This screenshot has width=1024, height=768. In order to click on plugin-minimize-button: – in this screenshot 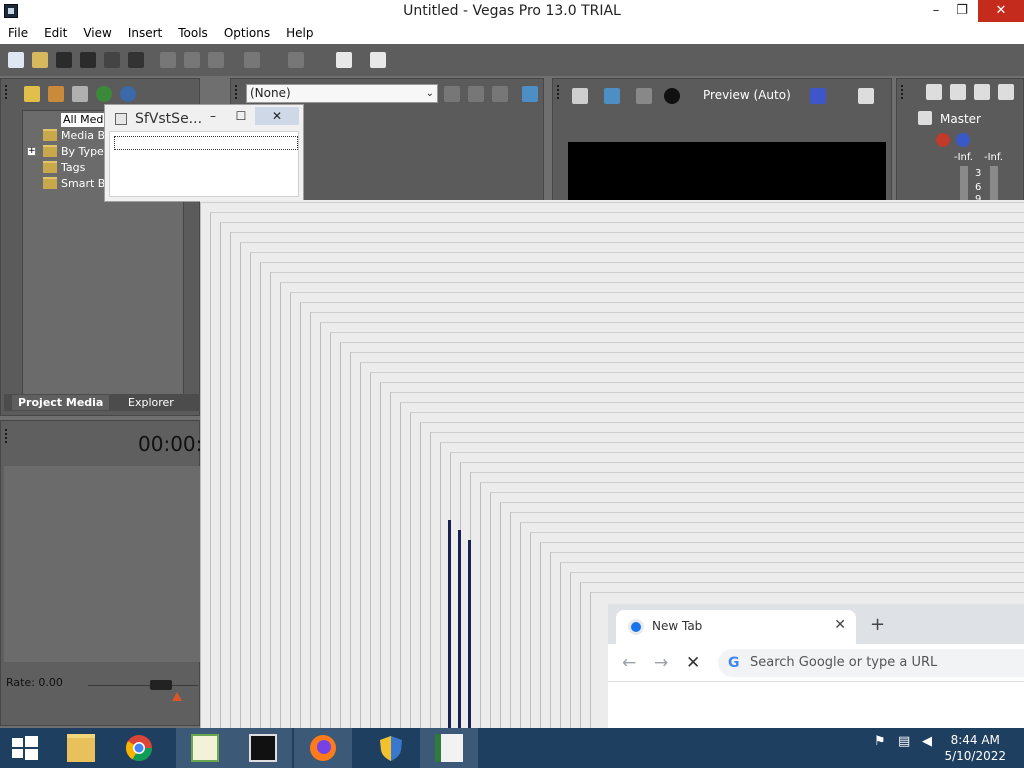, I will do `click(213, 116)`.